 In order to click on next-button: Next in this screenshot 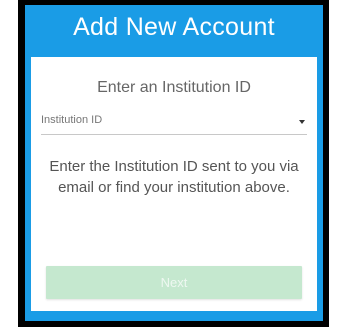, I will do `click(174, 282)`.